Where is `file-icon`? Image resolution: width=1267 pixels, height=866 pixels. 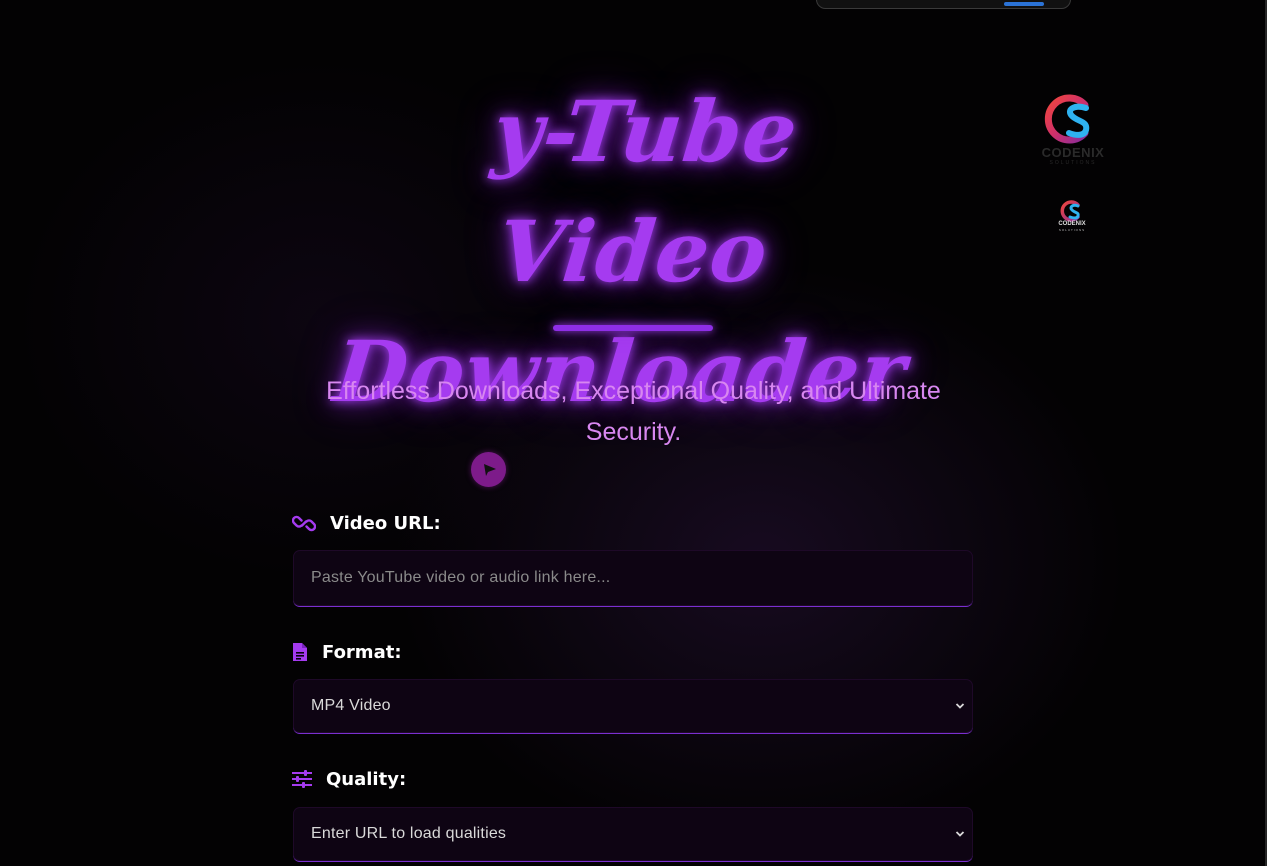
file-icon is located at coordinates (300, 652).